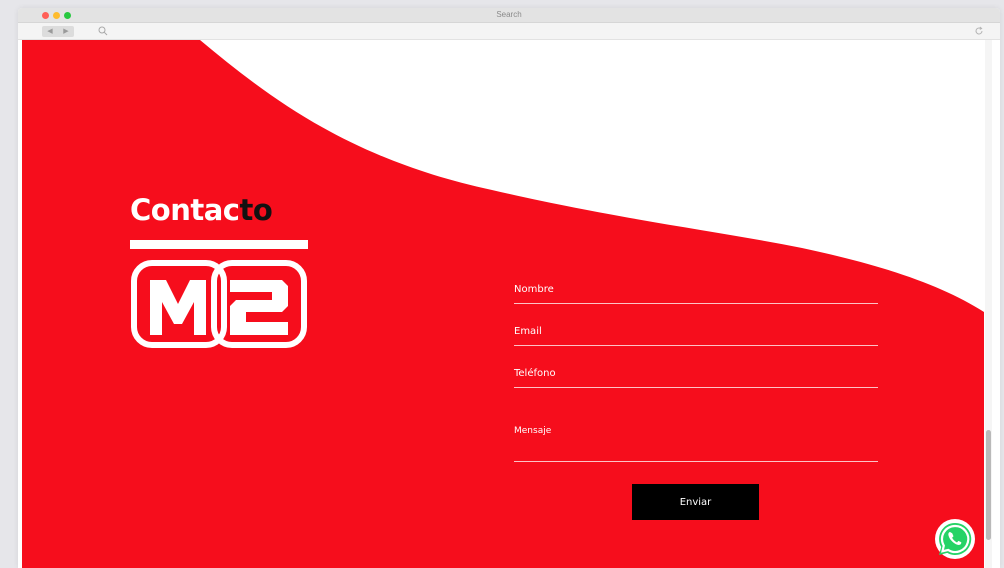 The width and height of the screenshot is (1004, 568). I want to click on forward-button: ▶, so click(66, 31).